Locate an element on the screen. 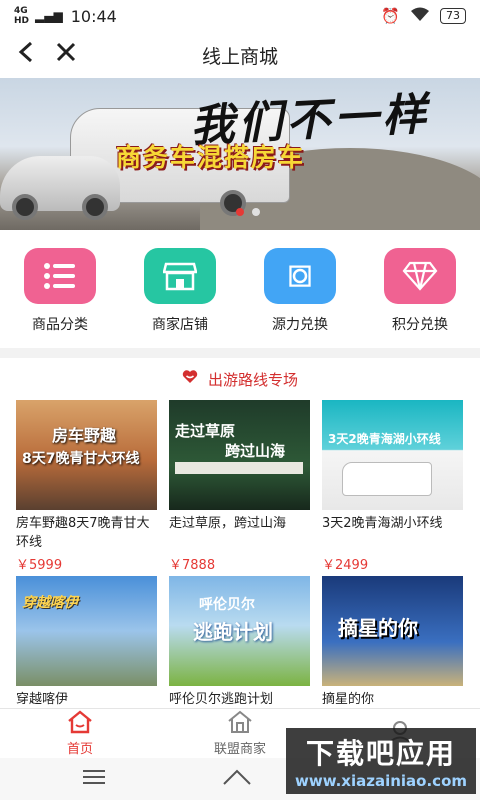 Image resolution: width=480 pixels, height=800 pixels. pagination-dot-active is located at coordinates (240, 212).